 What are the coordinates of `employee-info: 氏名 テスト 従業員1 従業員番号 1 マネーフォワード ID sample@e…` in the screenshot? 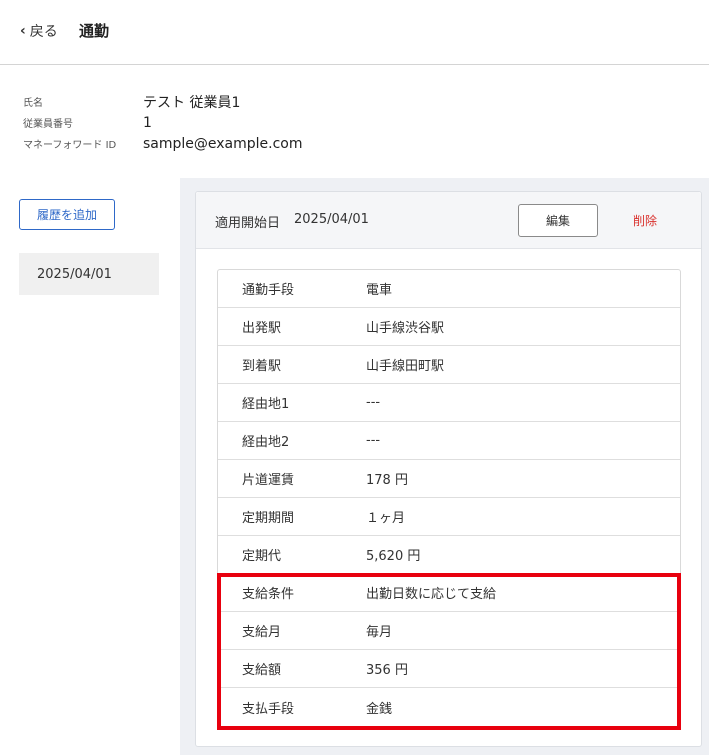 It's located at (163, 122).